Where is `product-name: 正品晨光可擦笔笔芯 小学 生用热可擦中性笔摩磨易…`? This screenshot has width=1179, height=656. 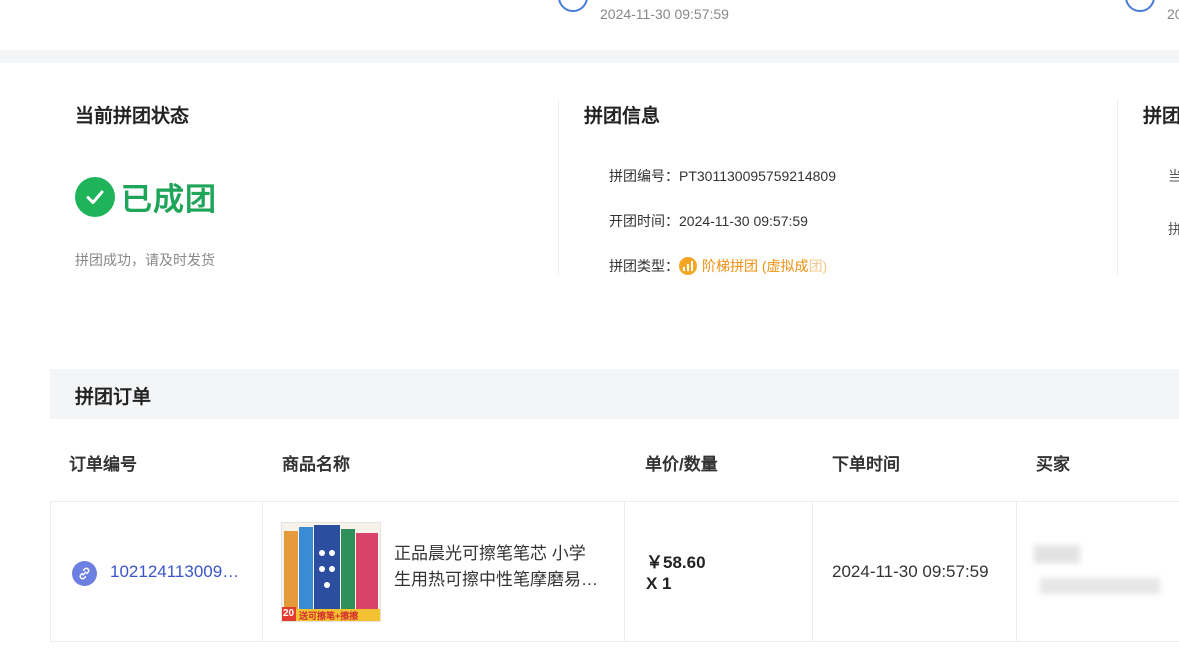
product-name: 正品晨光可擦笔笔芯 小学 生用热可擦中性笔摩磨易… is located at coordinates (501, 567).